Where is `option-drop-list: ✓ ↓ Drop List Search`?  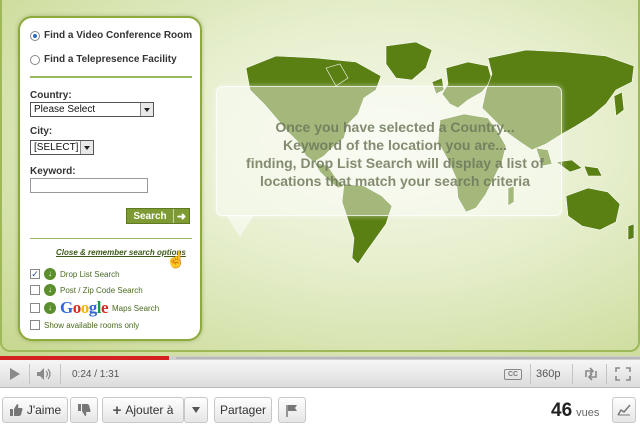 option-drop-list: ✓ ↓ Drop List Search is located at coordinates (75, 274).